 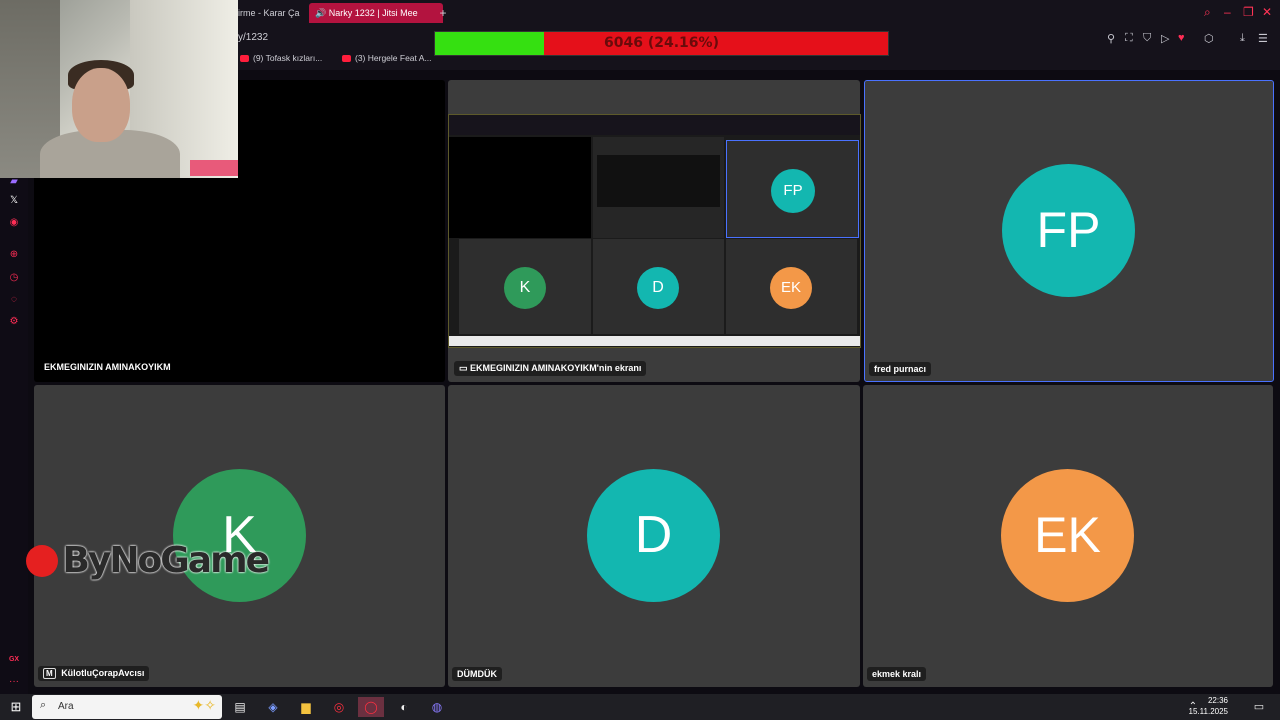 What do you see at coordinates (14, 277) in the screenshot?
I see `sidebar-clock-icon: ◷` at bounding box center [14, 277].